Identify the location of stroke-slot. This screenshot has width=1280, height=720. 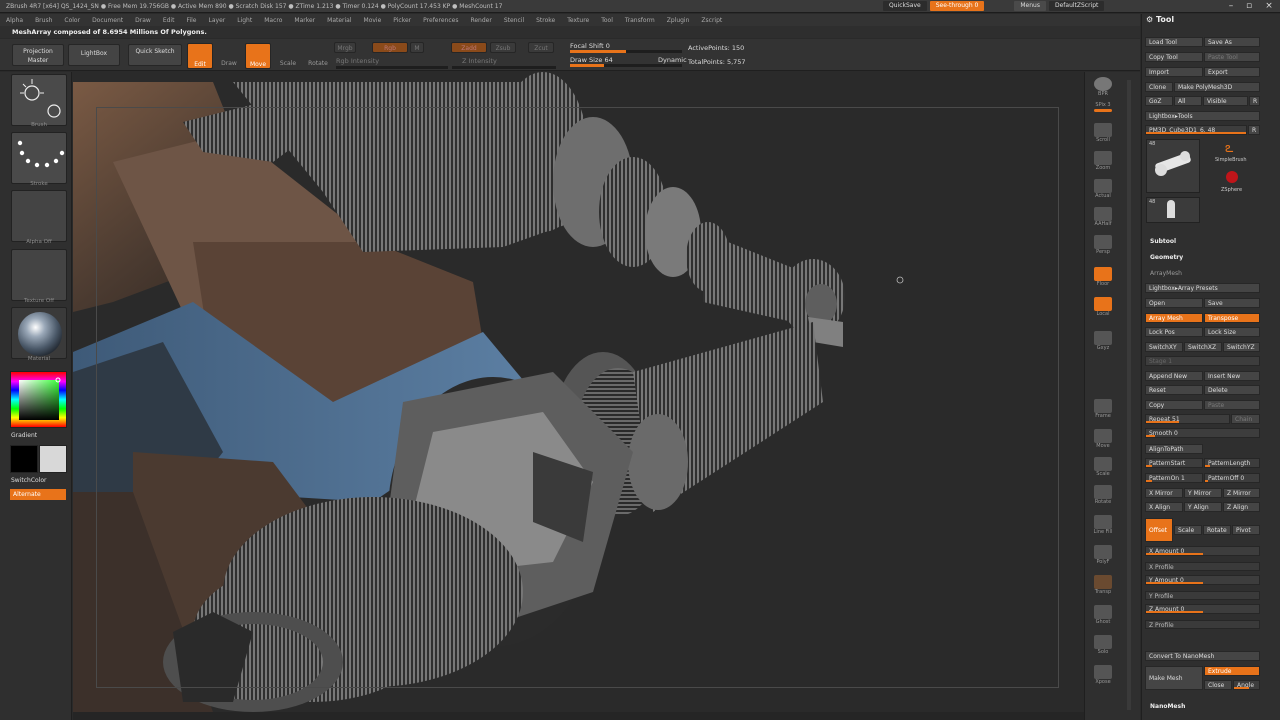
(39, 158).